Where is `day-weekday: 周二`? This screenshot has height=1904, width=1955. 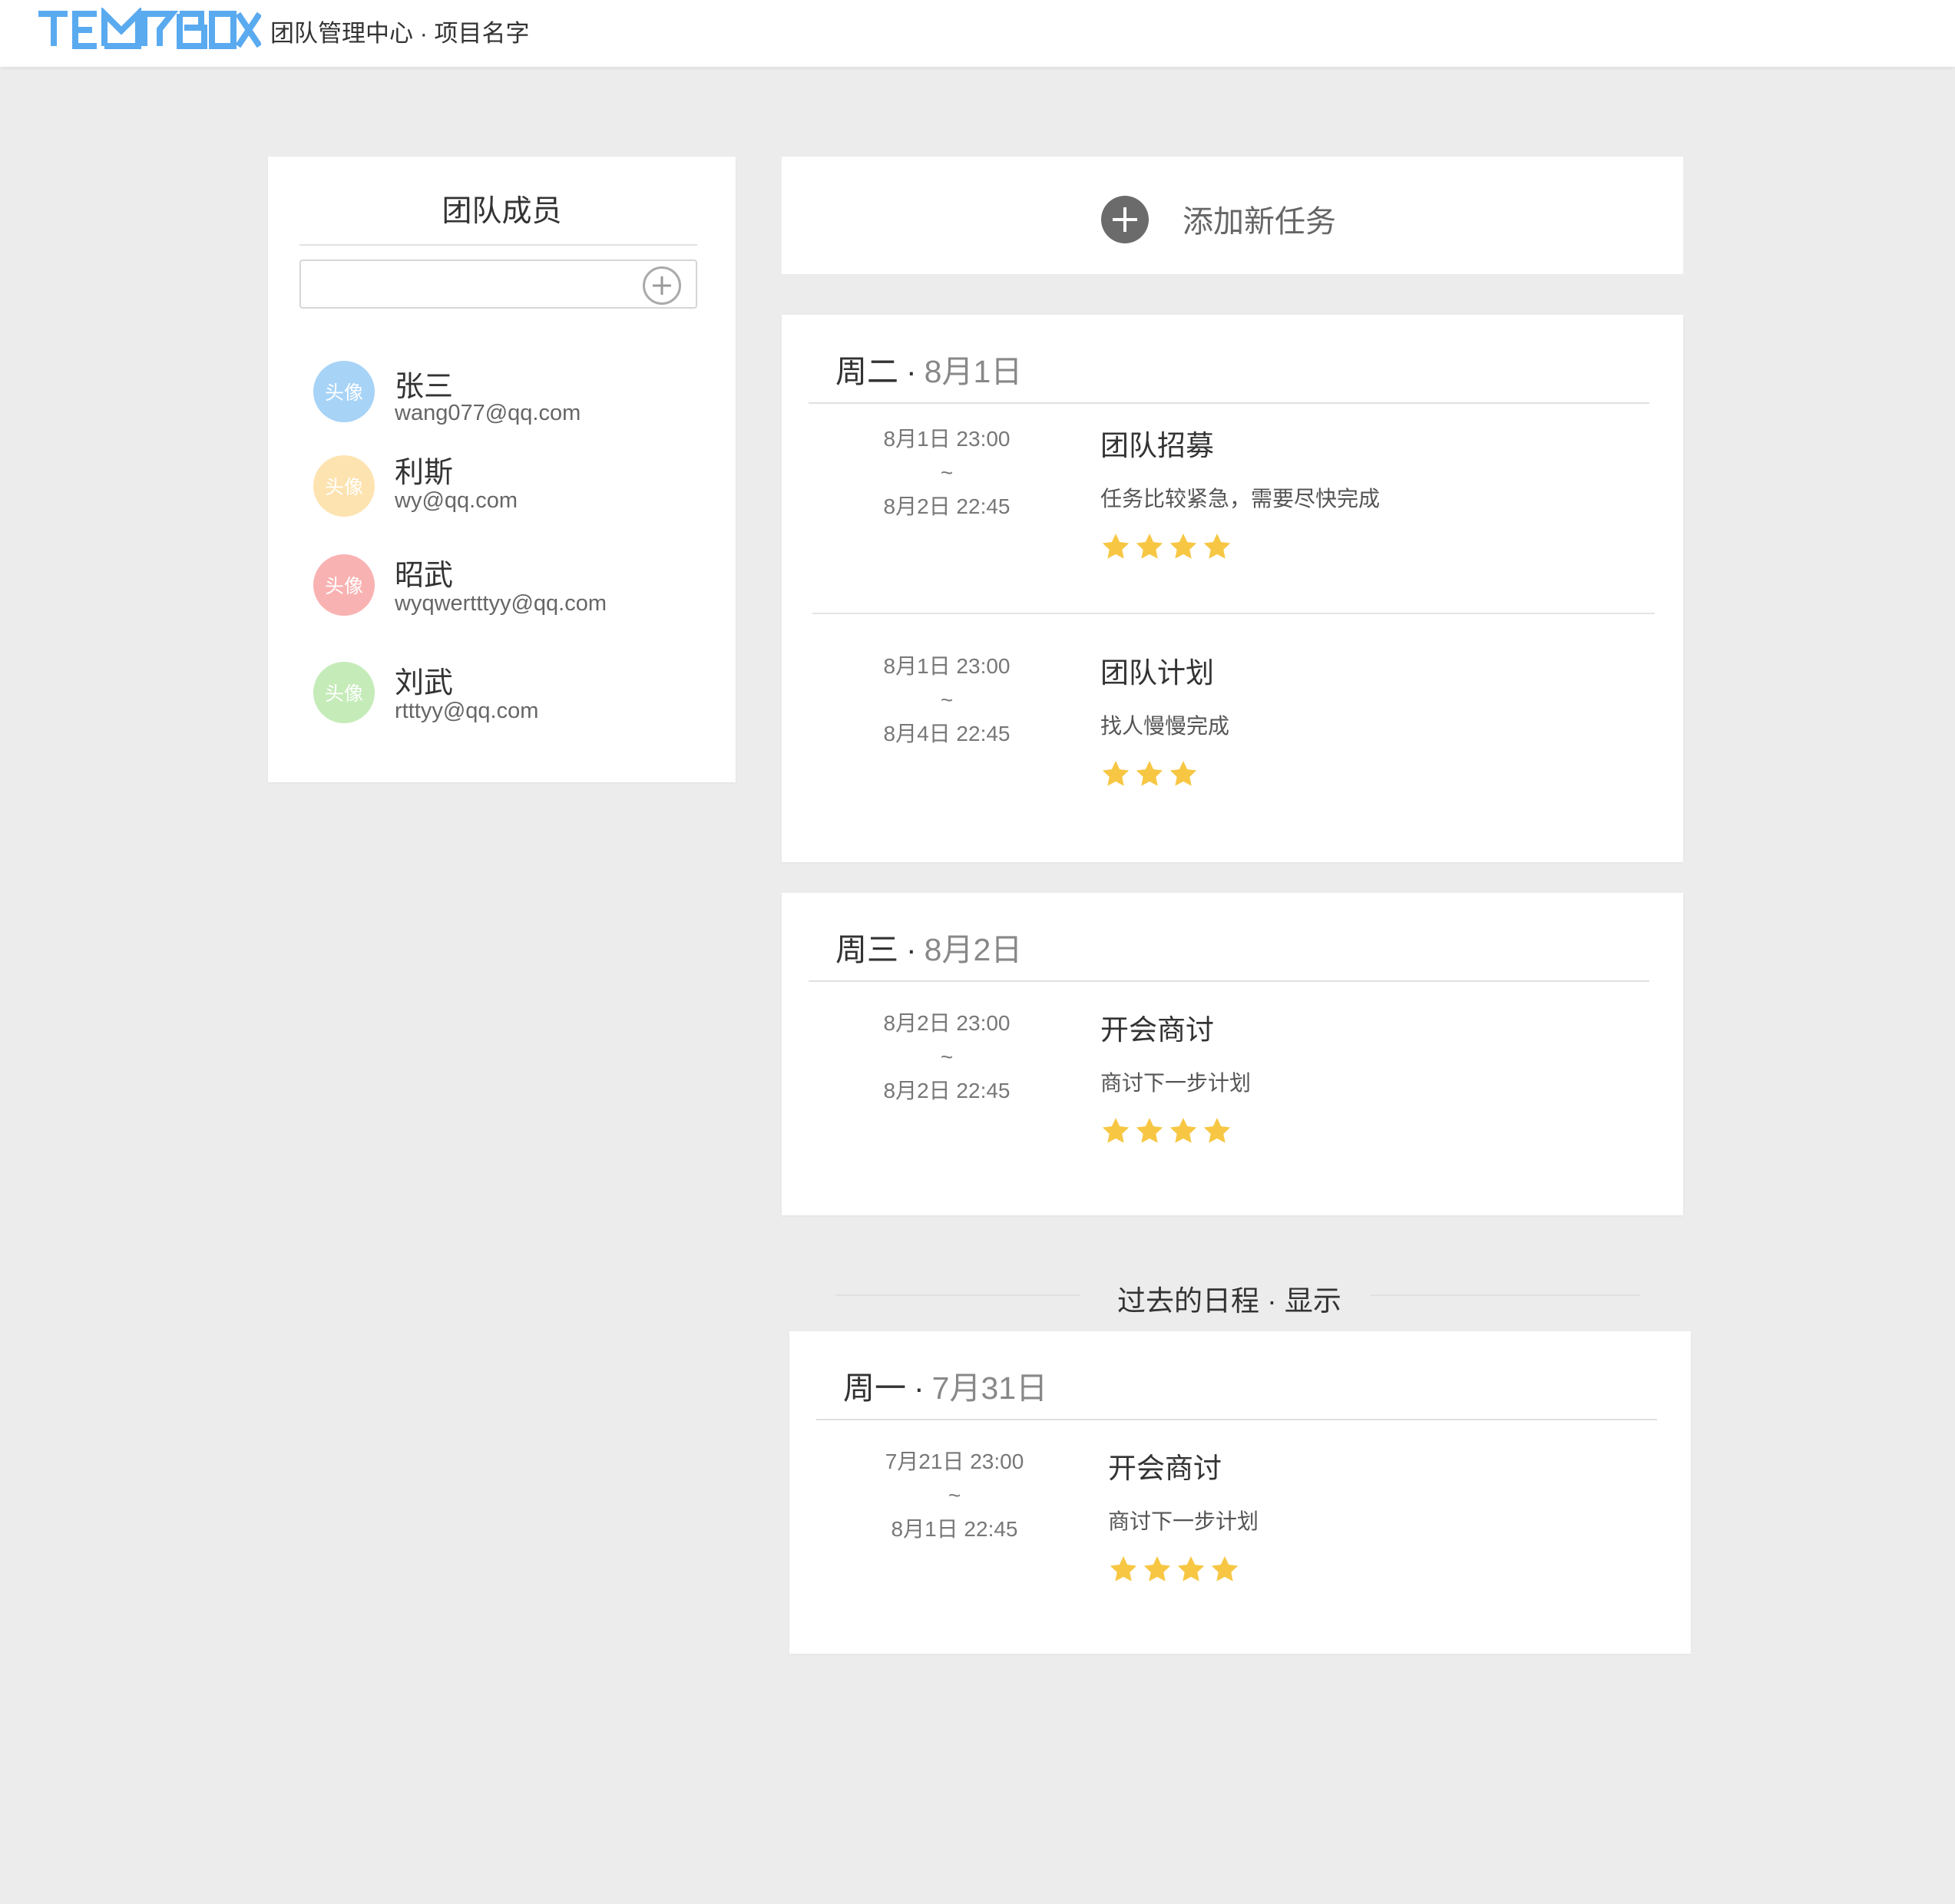 day-weekday: 周二 is located at coordinates (866, 371).